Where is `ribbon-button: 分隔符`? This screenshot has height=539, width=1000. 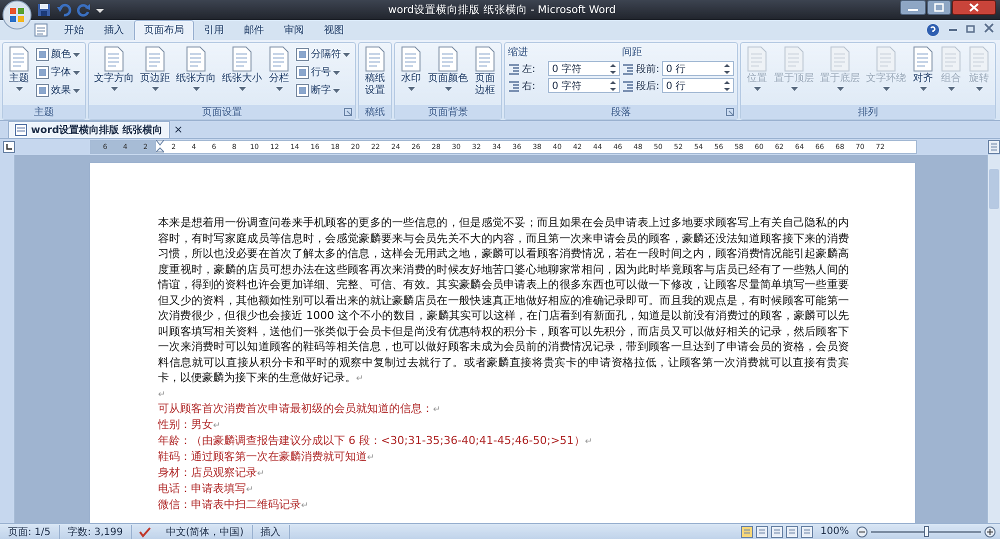
ribbon-button: 分隔符 is located at coordinates (323, 54).